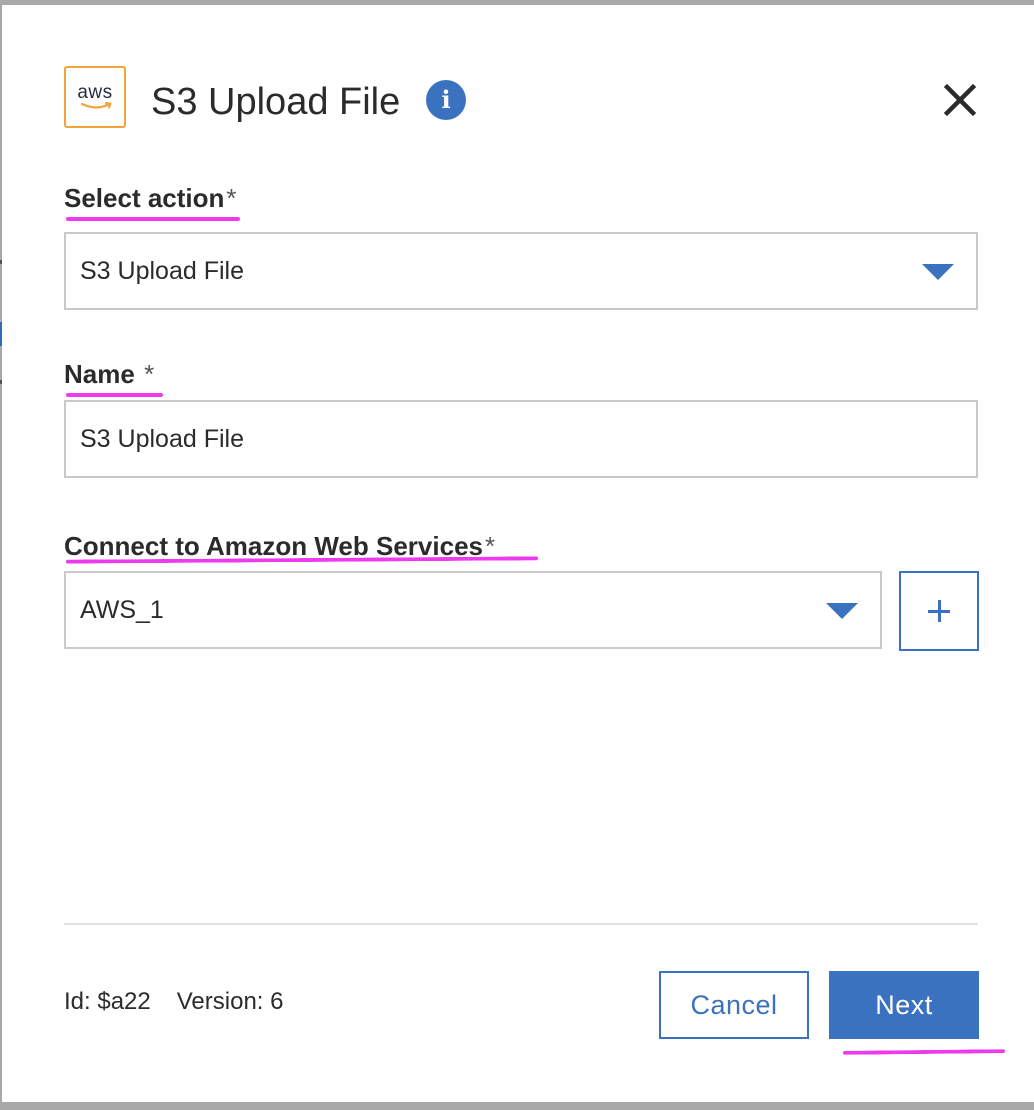  I want to click on name-input: S3 Upload File, so click(521, 439).